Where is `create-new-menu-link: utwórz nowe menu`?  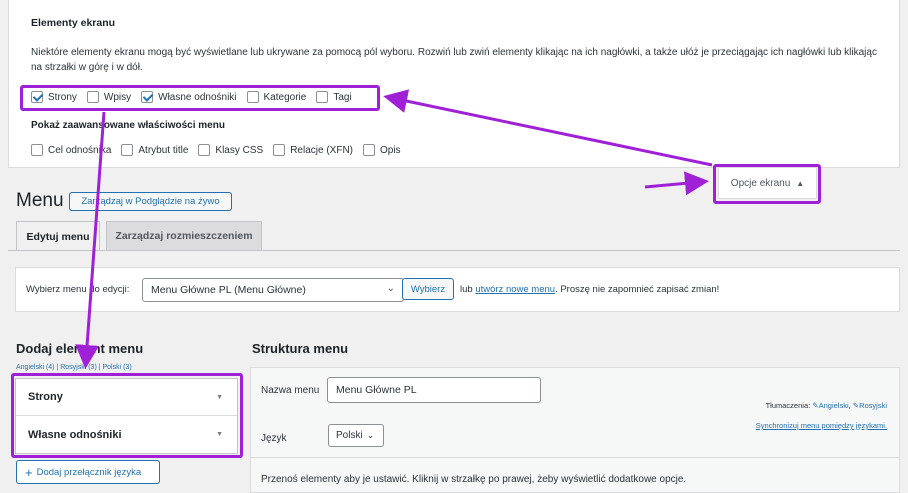 create-new-menu-link: utwórz nowe menu is located at coordinates (515, 289).